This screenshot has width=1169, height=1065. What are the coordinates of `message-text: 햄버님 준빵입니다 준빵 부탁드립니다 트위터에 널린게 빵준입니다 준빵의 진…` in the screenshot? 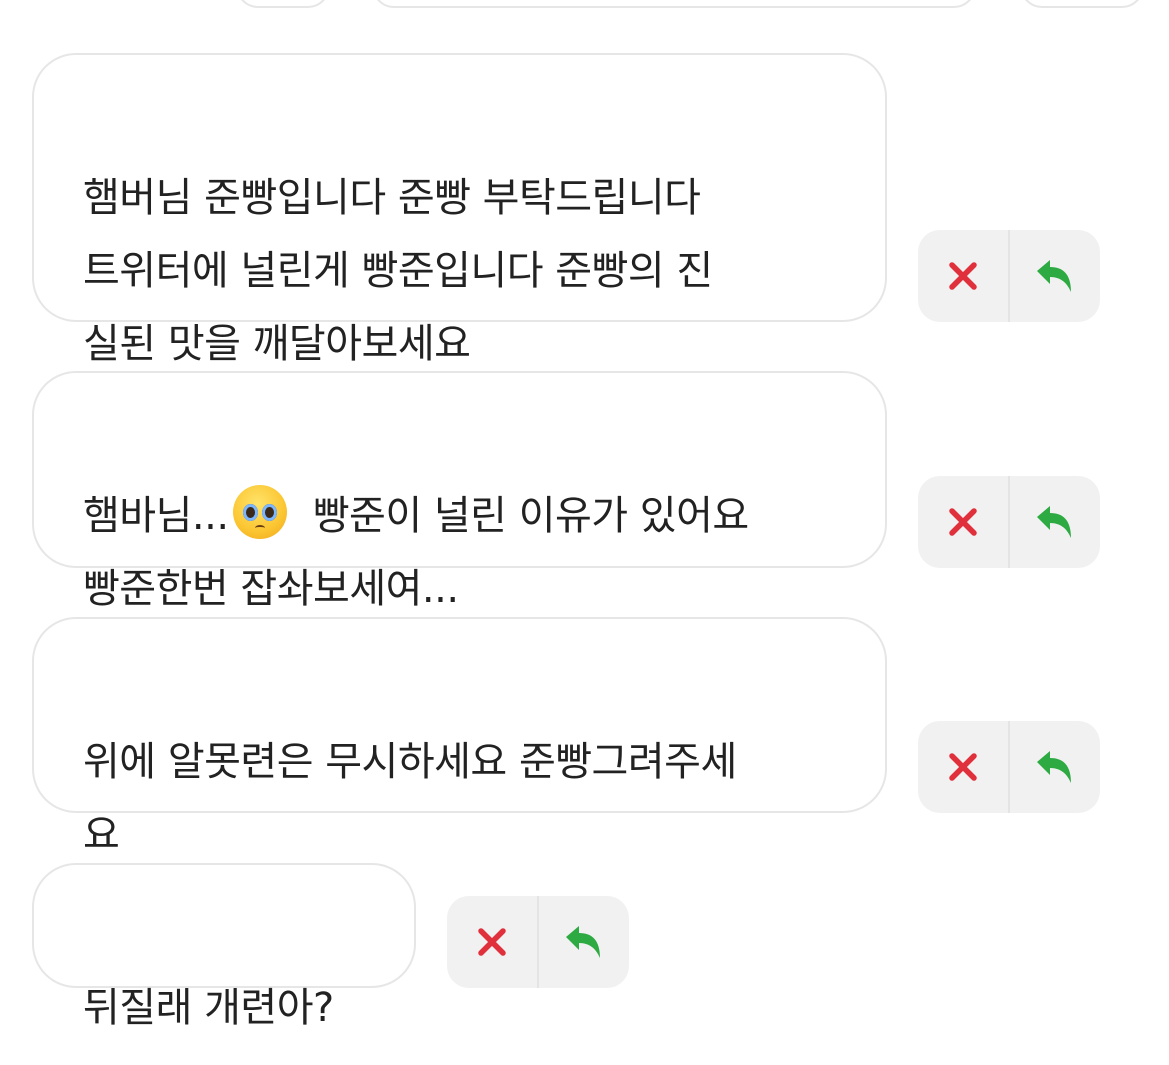 It's located at (398, 271).